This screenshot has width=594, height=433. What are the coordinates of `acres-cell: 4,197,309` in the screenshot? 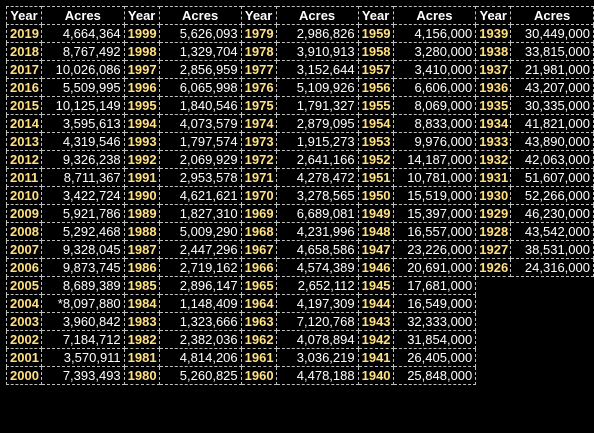 It's located at (317, 303).